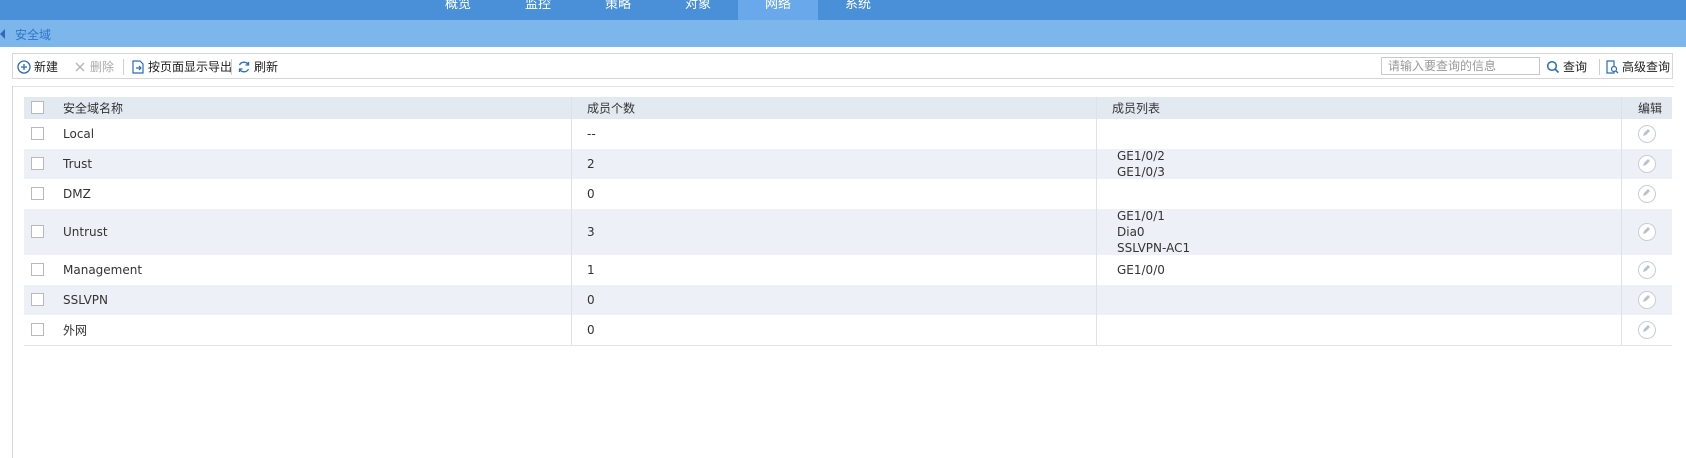 This screenshot has width=1686, height=458. I want to click on member-count: 3, so click(591, 232).